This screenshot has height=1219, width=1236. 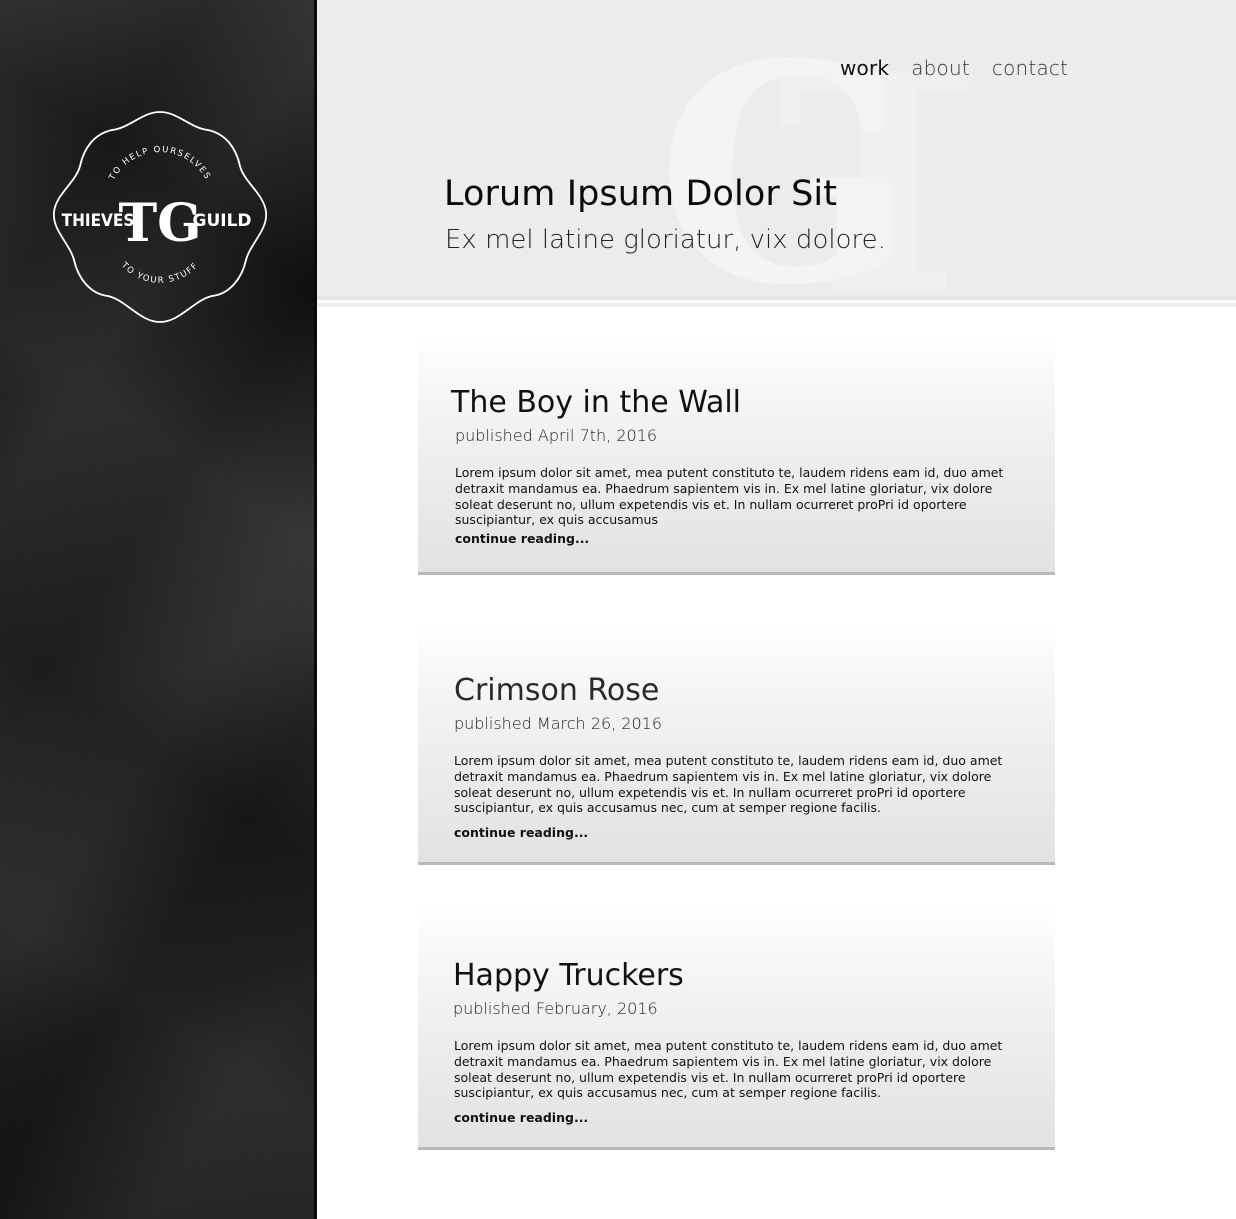 I want to click on svg-text: TO HELP OURSELVES, so click(x=160, y=164).